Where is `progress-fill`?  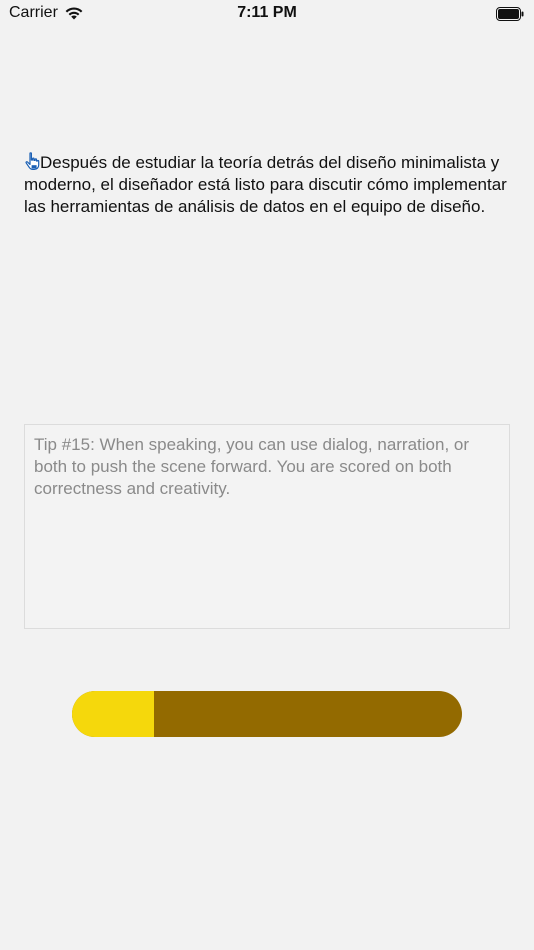 progress-fill is located at coordinates (113, 714).